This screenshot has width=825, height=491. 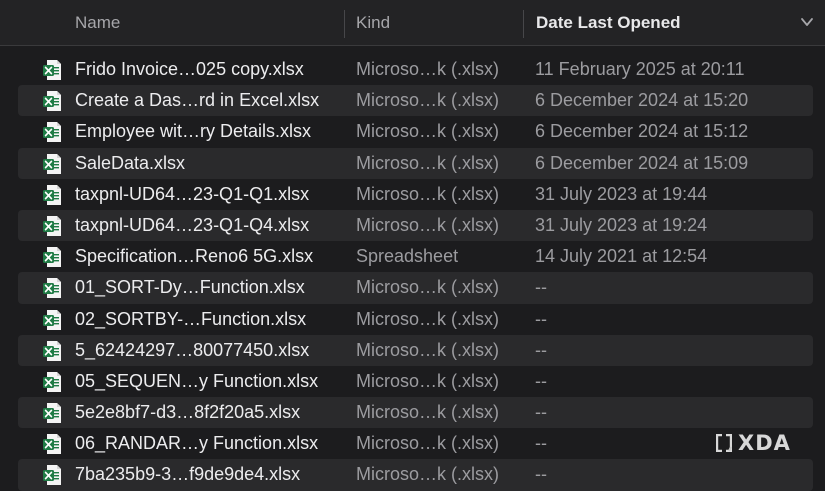 I want to click on column-header-date-last-opened: Date Last Opened, so click(x=608, y=23).